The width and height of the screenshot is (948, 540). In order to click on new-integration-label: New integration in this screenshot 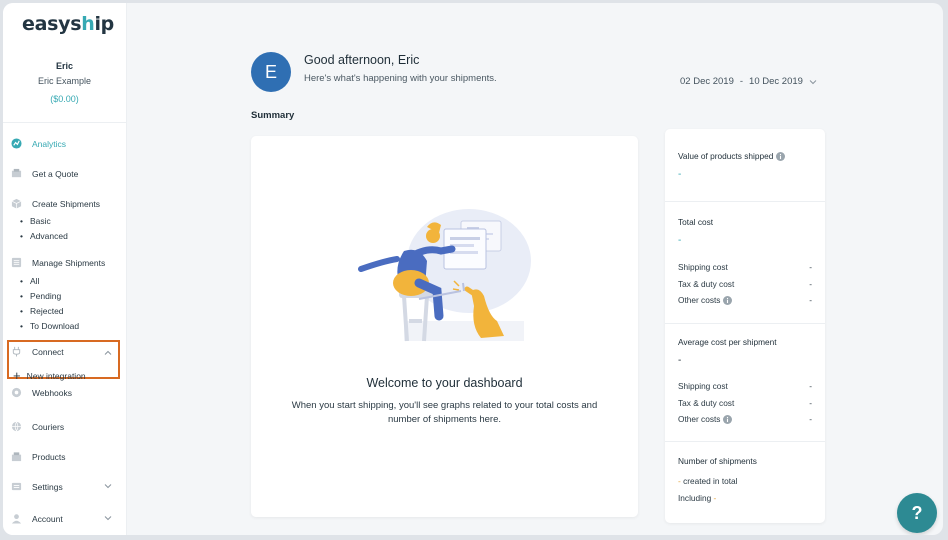, I will do `click(56, 375)`.